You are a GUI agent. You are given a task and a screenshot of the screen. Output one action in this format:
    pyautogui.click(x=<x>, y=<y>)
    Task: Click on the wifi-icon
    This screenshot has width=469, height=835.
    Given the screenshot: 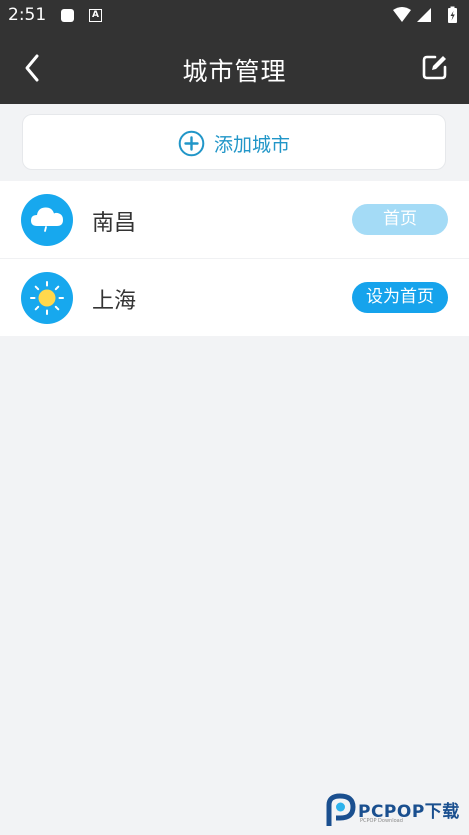 What is the action you would take?
    pyautogui.click(x=402, y=14)
    